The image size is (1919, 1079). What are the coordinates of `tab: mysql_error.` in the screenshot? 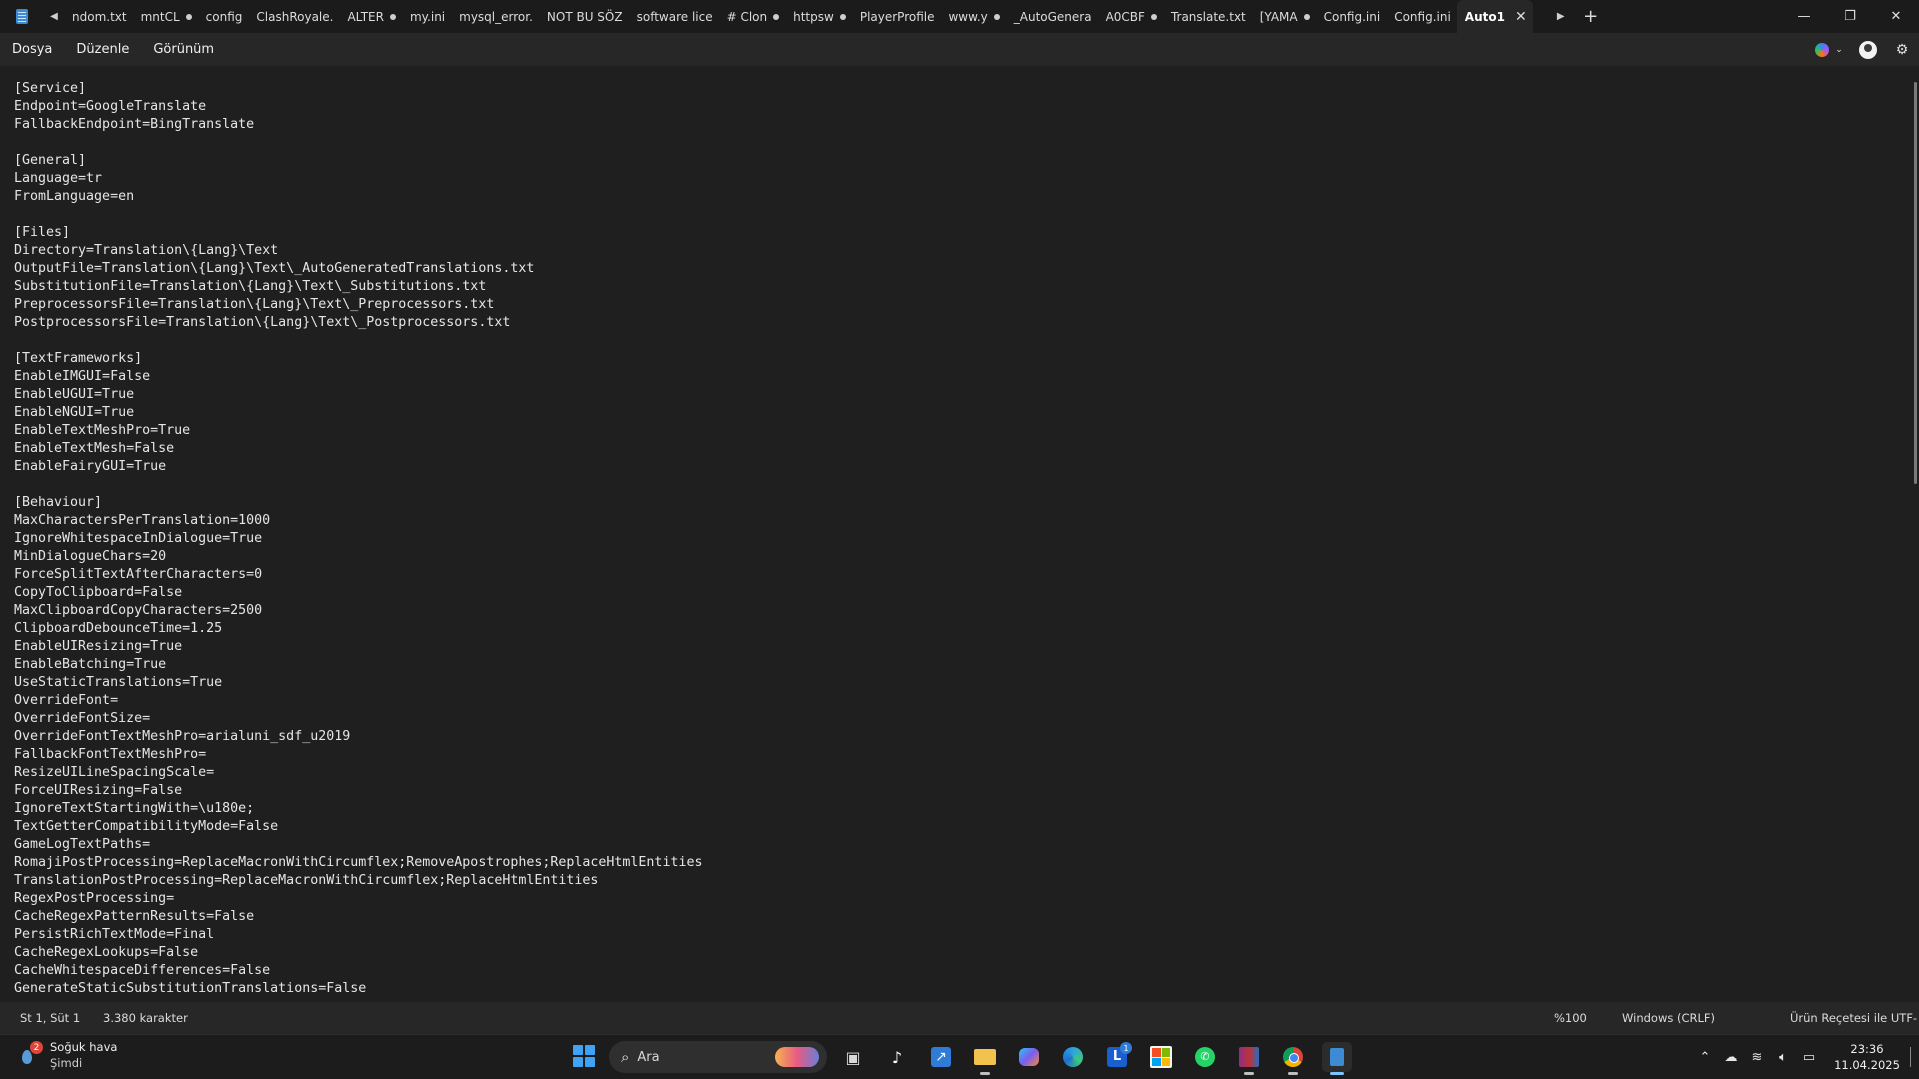 It's located at (495, 16).